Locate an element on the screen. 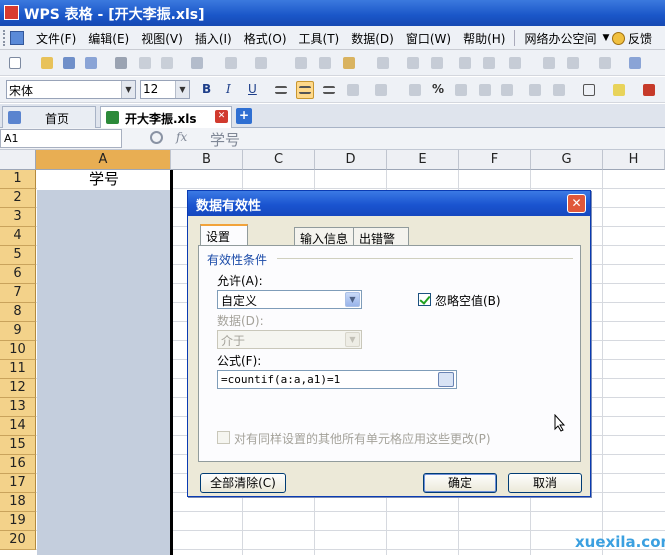  redo-icon is located at coordinates (437, 63).